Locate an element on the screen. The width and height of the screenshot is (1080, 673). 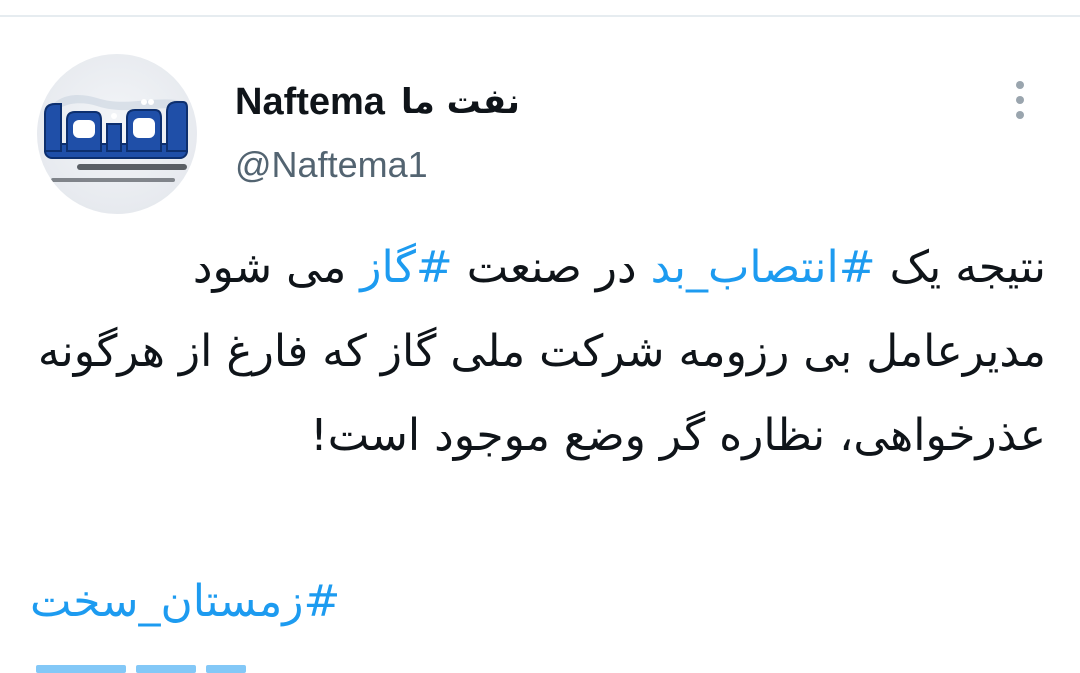
hashtag-link: #انتصاب_بد is located at coordinates (763, 267).